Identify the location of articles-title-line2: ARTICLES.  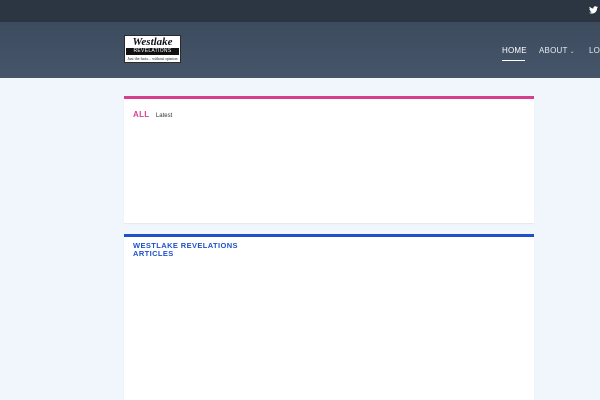
(153, 253).